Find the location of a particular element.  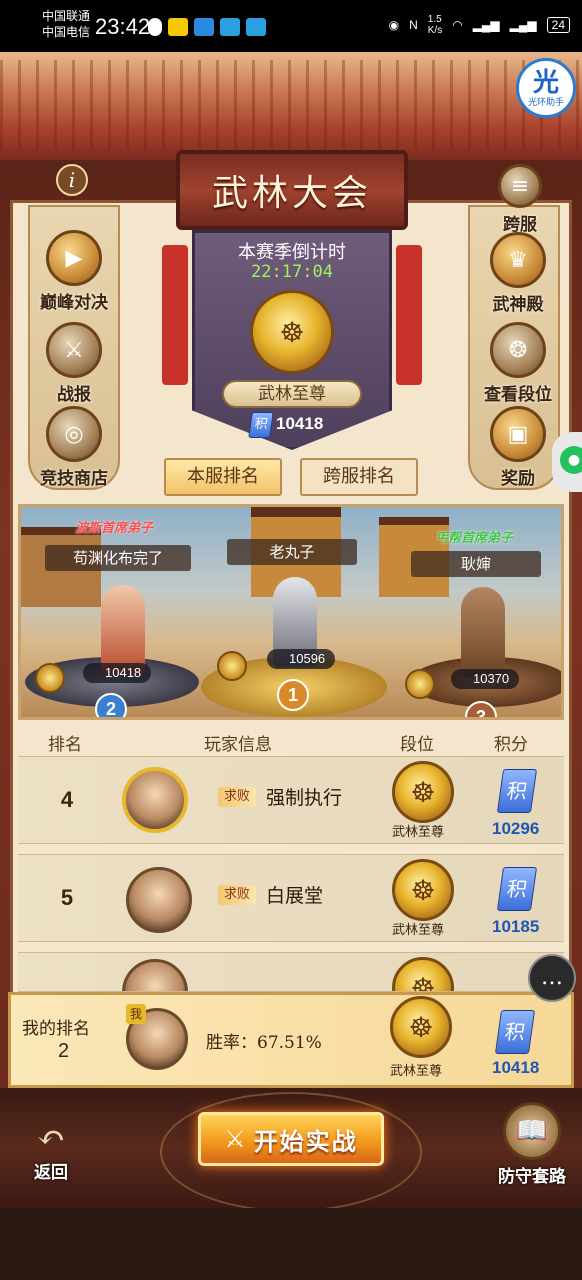

table-row: 5 求败 白展堂 ☸ 武林至尊 积 10185 is located at coordinates (291, 898).